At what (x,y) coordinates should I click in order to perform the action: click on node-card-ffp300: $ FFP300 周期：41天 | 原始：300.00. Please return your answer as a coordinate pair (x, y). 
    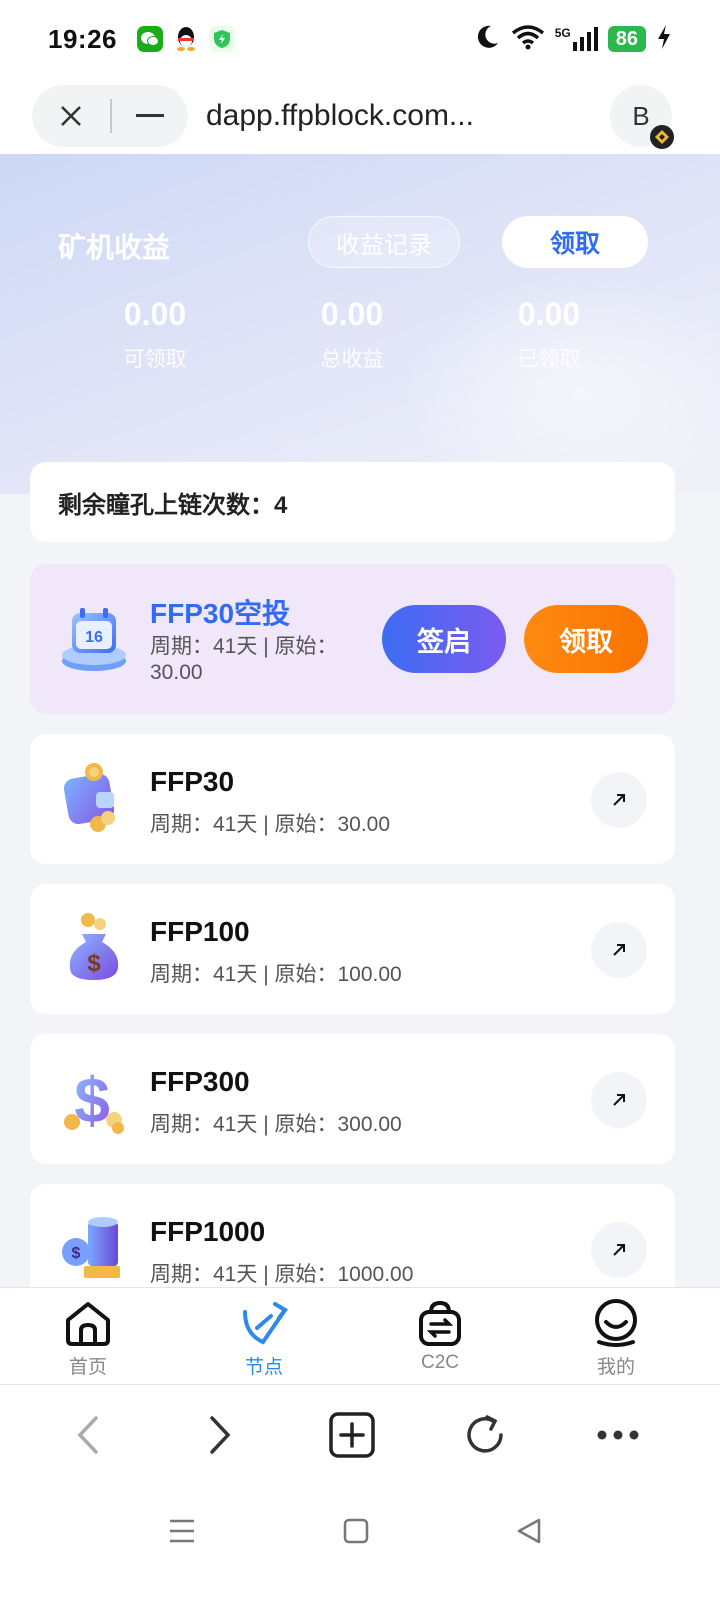
    Looking at the image, I should click on (352, 1099).